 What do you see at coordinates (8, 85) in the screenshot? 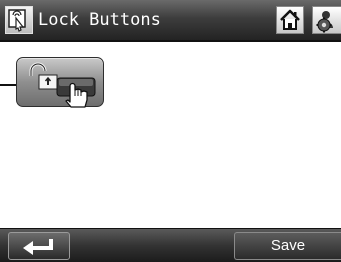
I see `callout-line` at bounding box center [8, 85].